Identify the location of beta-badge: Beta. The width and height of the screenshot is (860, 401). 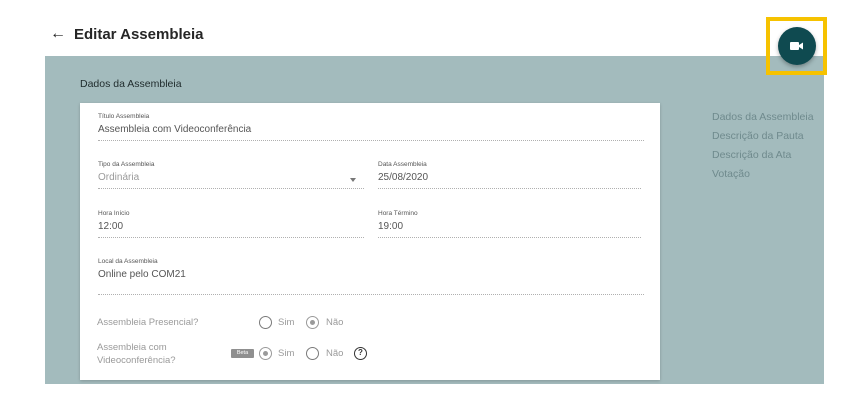
(242, 353).